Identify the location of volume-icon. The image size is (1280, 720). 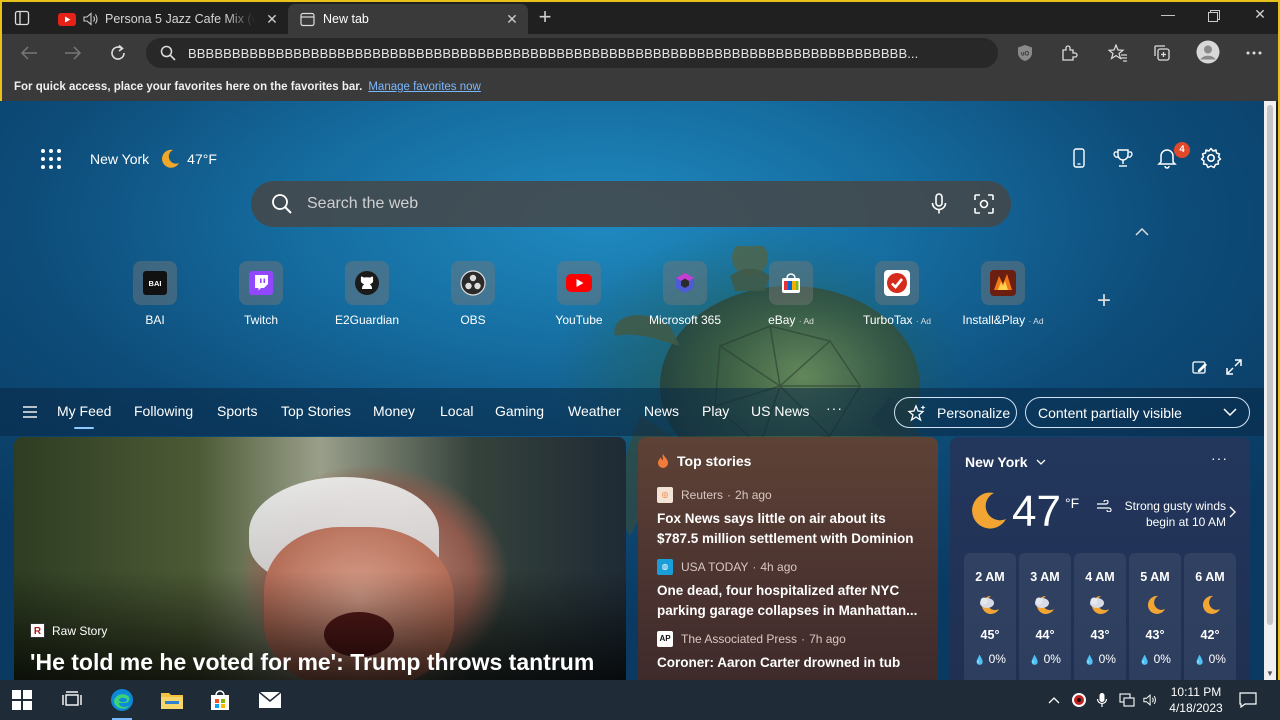
(1151, 700).